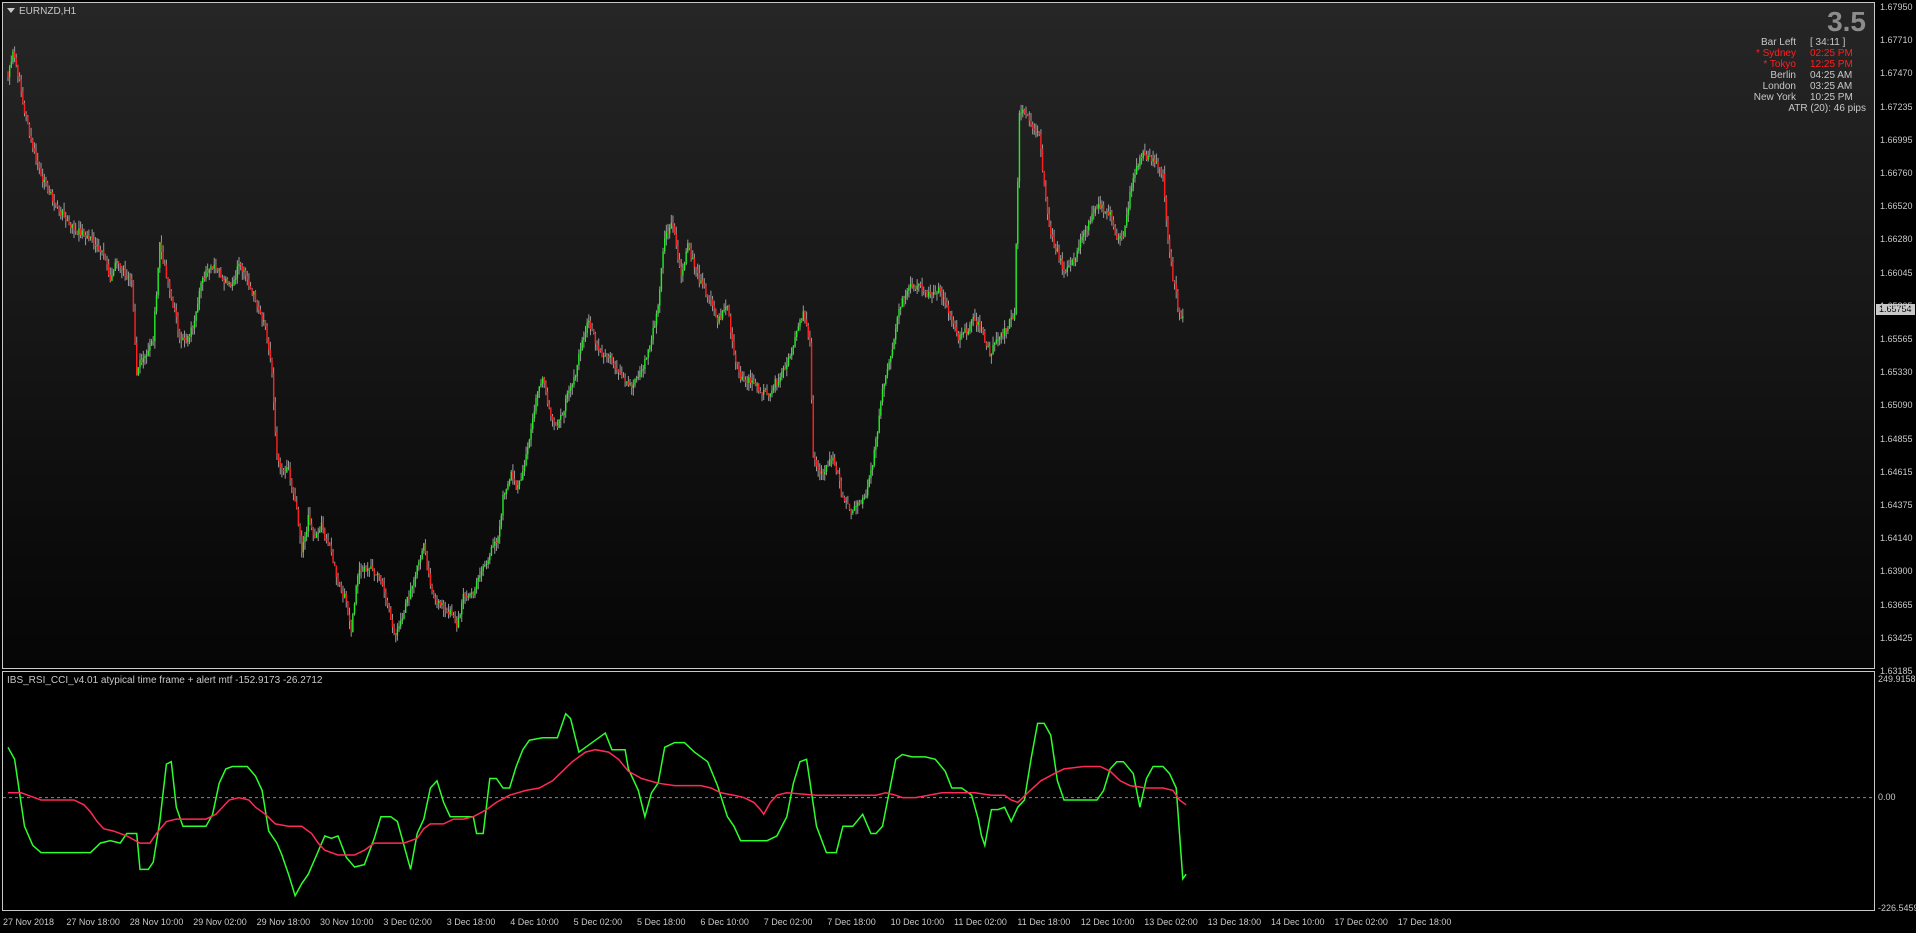 This screenshot has height=933, width=1916. What do you see at coordinates (788, 922) in the screenshot?
I see `time-tick-label: 7 Dec 02:00` at bounding box center [788, 922].